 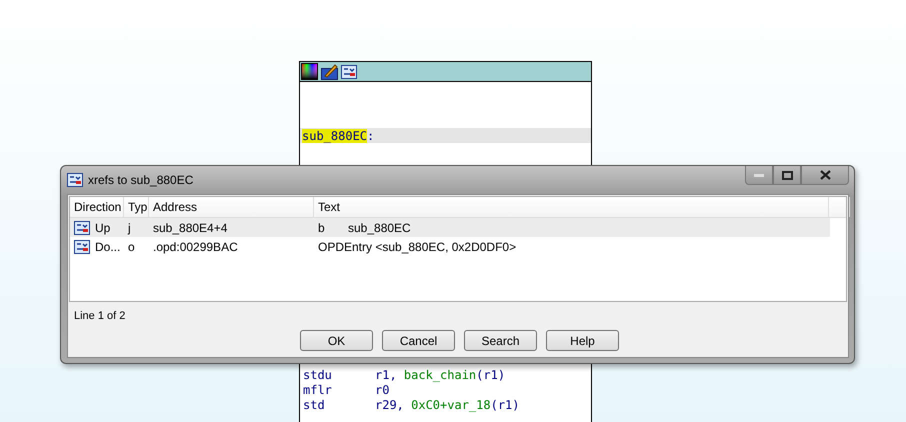 What do you see at coordinates (318, 390) in the screenshot?
I see `instruction-mnemonic: mflr` at bounding box center [318, 390].